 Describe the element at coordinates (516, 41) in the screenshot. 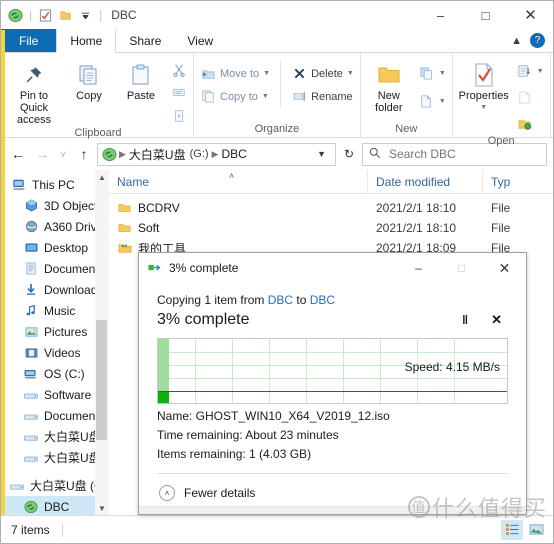

I see `chevron-up-icon: ▲` at that location.